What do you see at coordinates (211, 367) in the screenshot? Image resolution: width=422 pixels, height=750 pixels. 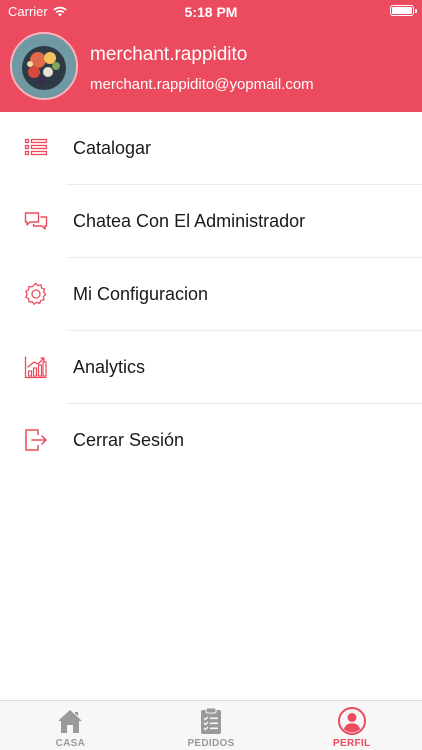 I see `menu-item-analytics: Analytics` at bounding box center [211, 367].